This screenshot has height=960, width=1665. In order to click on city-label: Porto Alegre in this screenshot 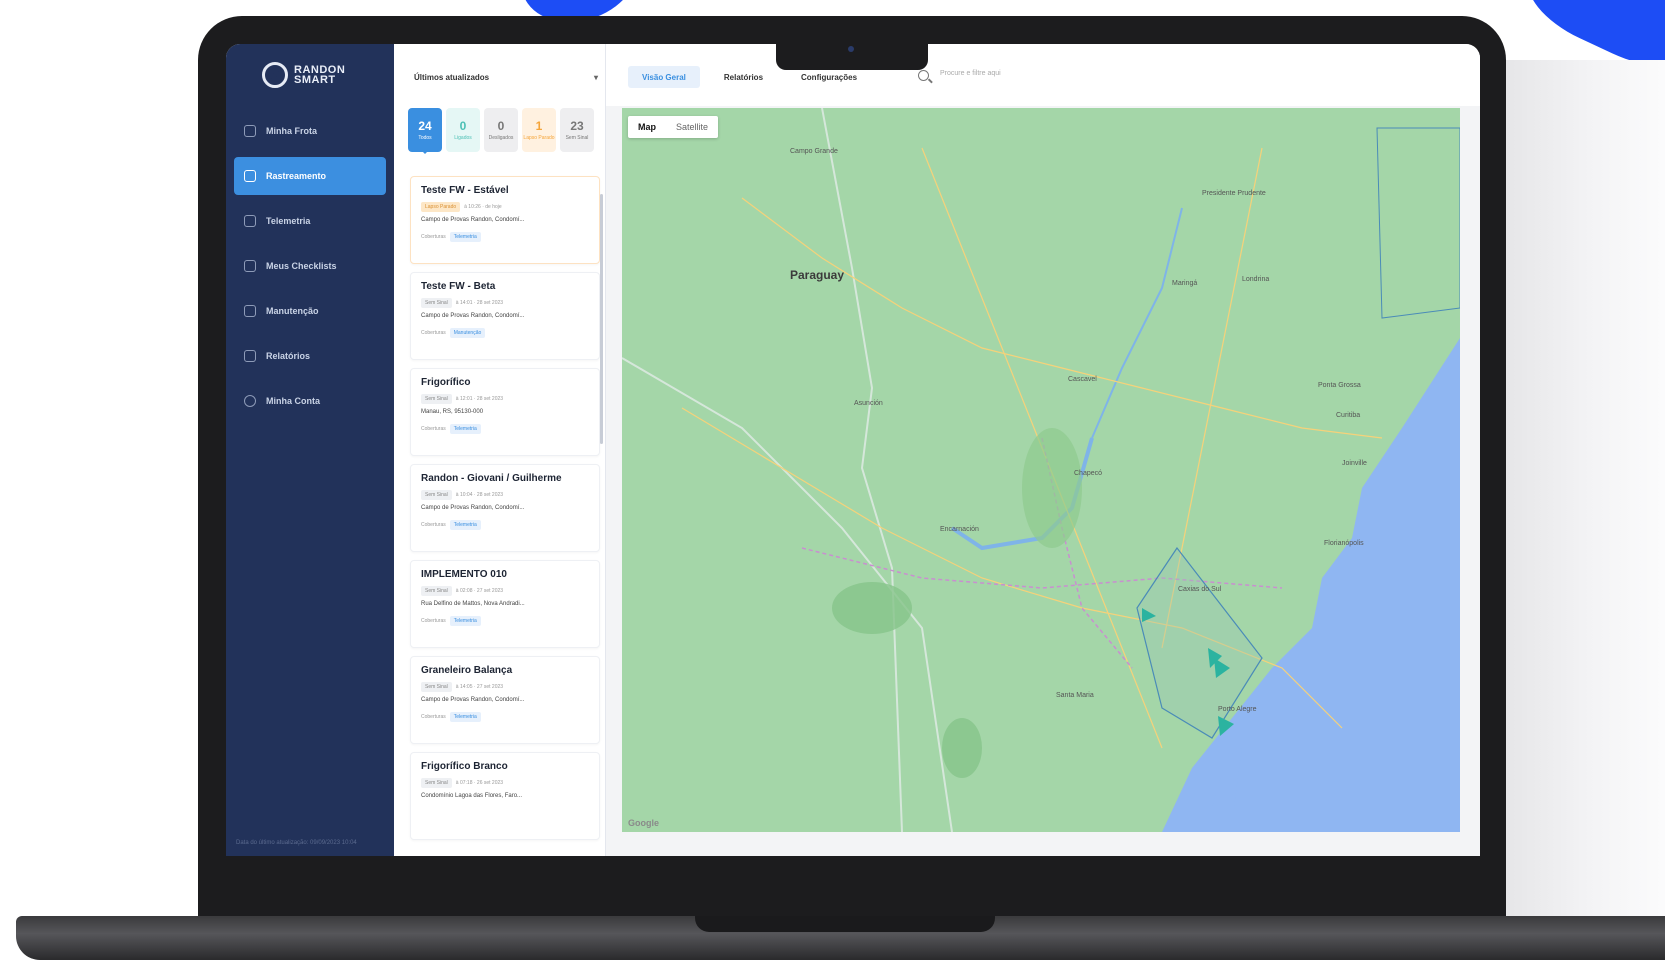, I will do `click(1237, 709)`.